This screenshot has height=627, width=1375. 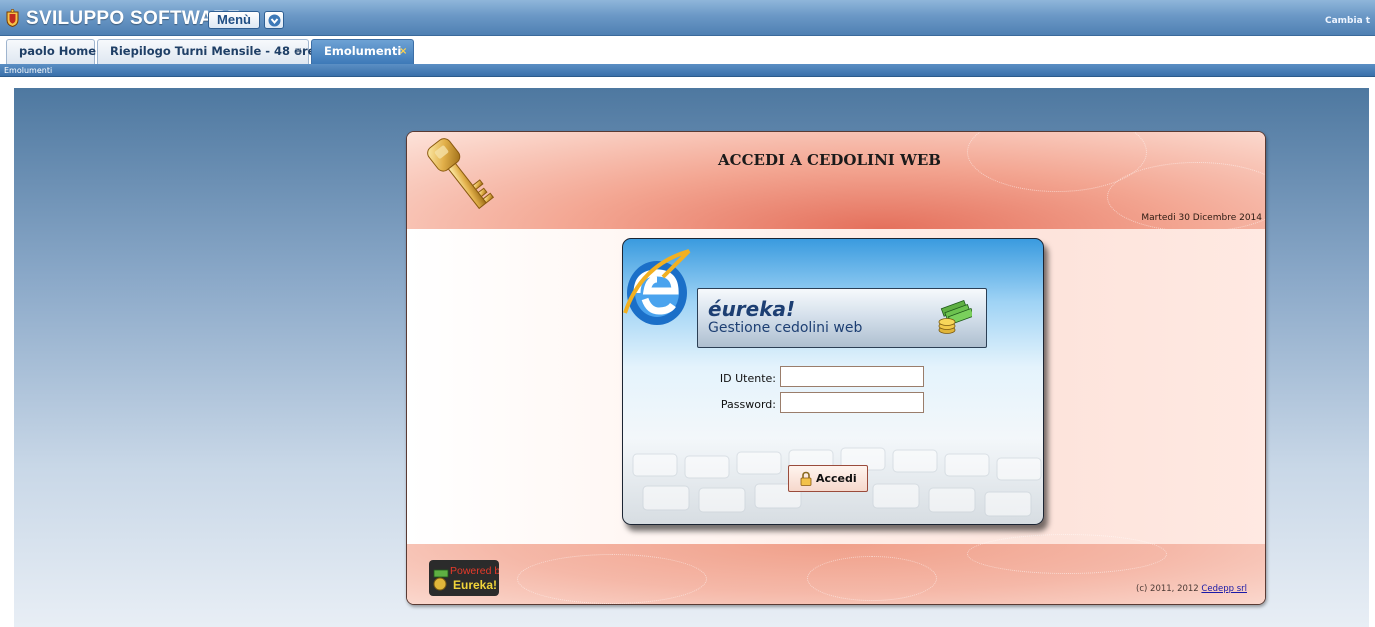 I want to click on page-title: ACCEDI A CEDOLINI WEB, so click(x=829, y=160).